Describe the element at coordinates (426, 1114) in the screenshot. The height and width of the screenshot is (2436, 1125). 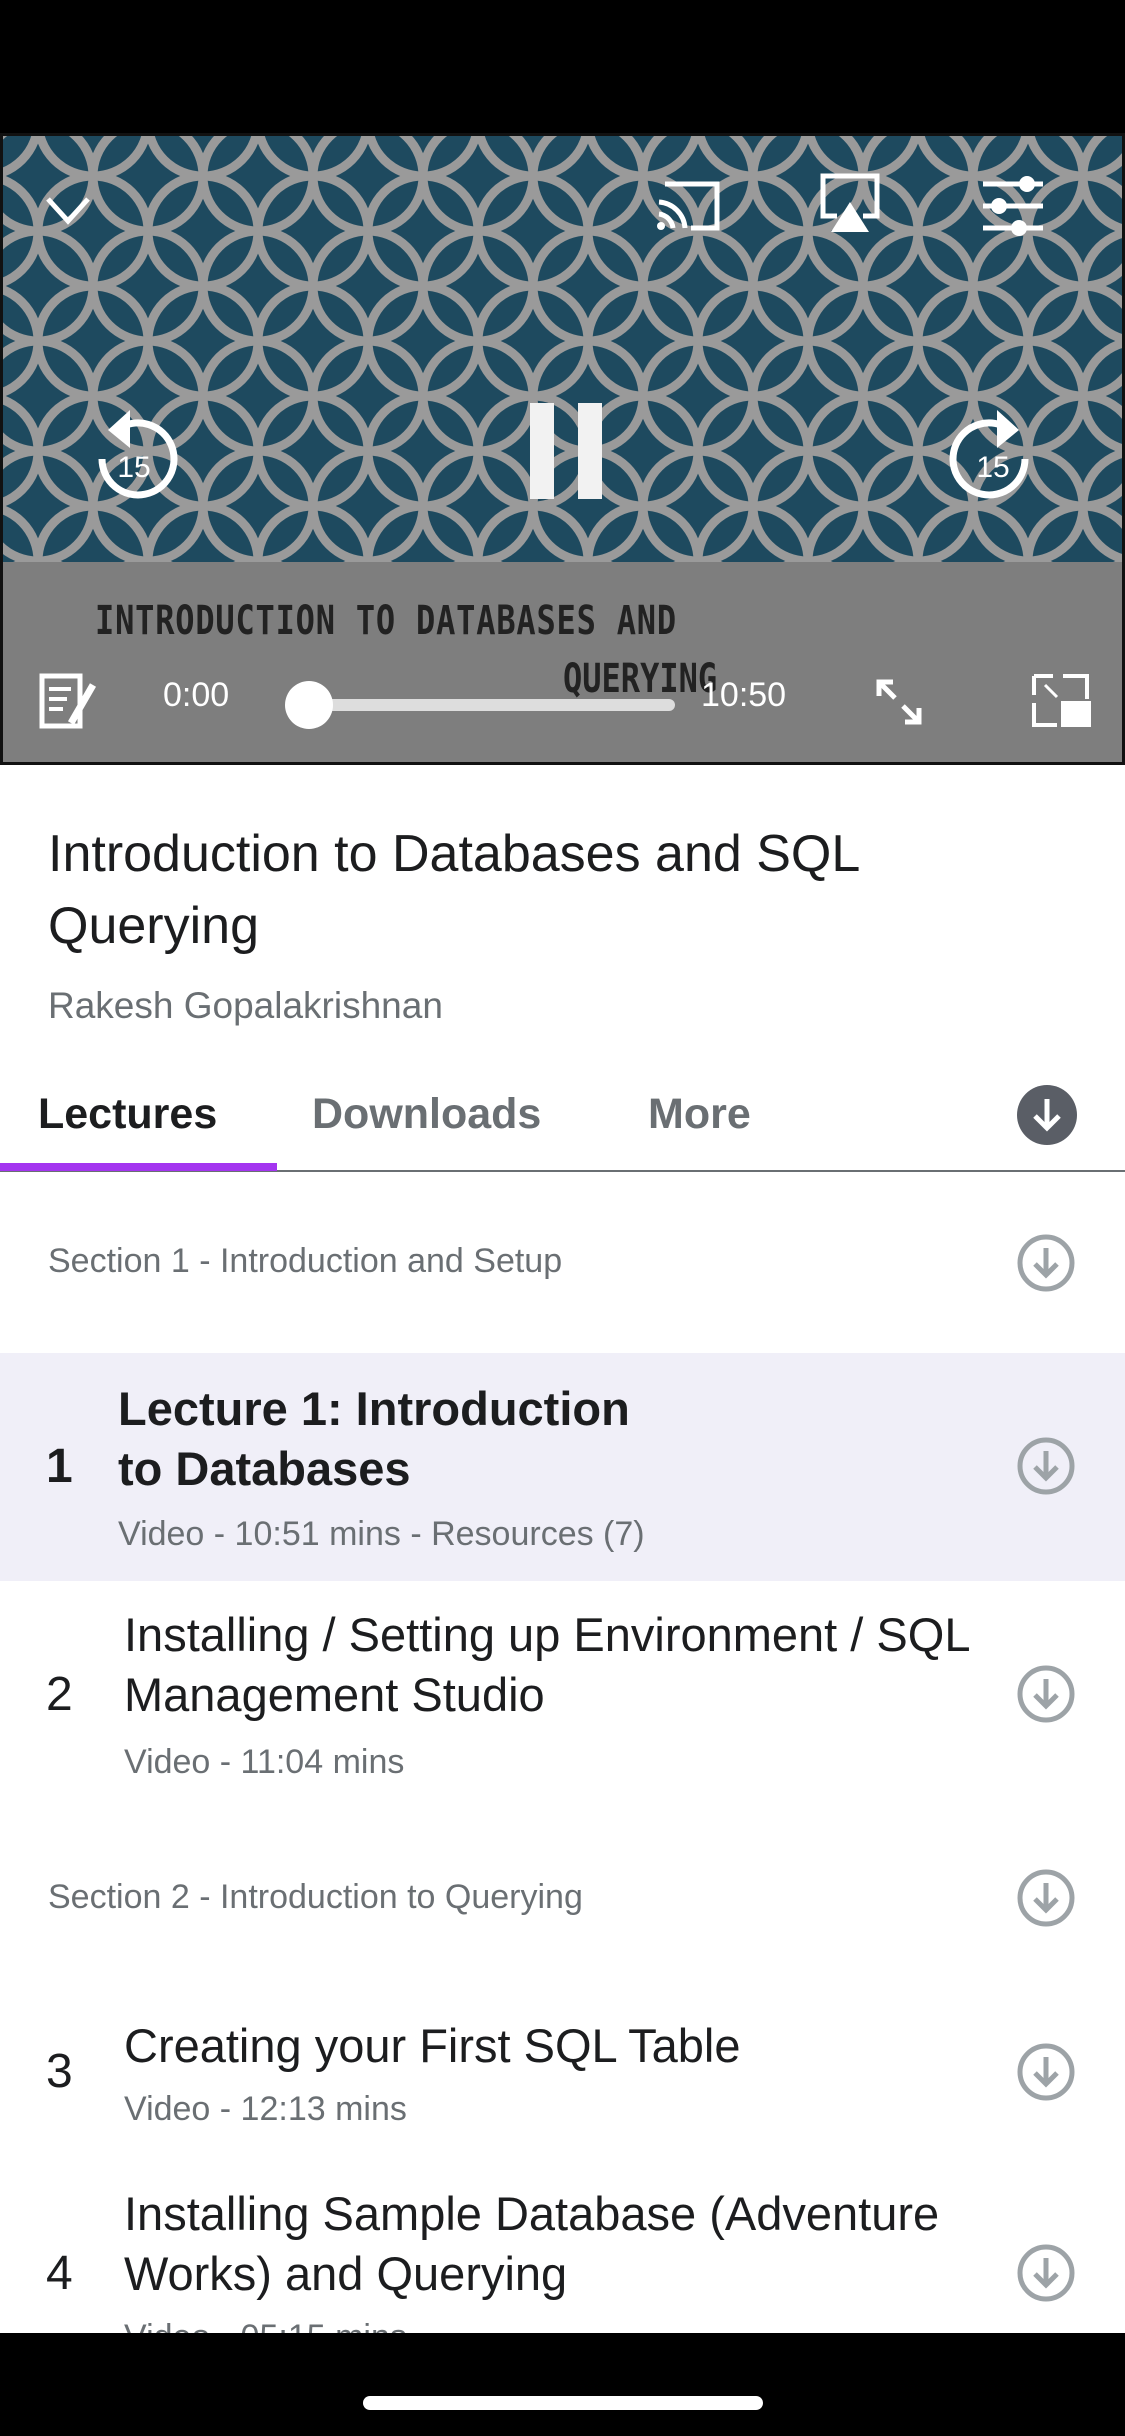
I see `tab-downloads: Downloads` at that location.